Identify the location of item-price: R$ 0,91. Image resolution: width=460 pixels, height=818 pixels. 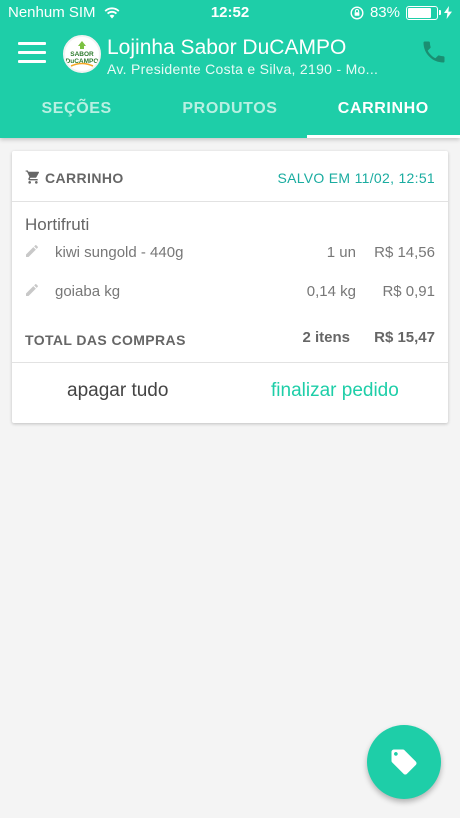
(408, 291).